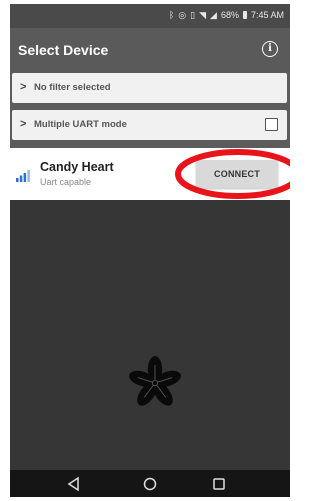 The image size is (320, 501). What do you see at coordinates (74, 484) in the screenshot?
I see `back-icon` at bounding box center [74, 484].